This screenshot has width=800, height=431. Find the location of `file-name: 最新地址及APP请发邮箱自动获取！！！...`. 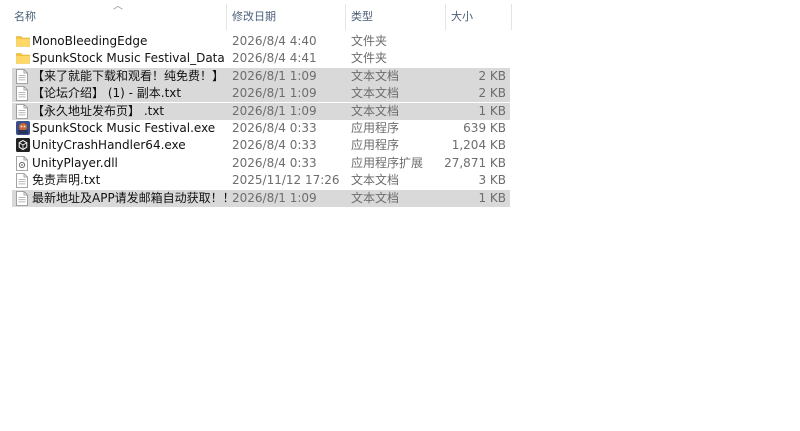

file-name: 最新地址及APP请发邮箱自动获取！！！... is located at coordinates (130, 197).